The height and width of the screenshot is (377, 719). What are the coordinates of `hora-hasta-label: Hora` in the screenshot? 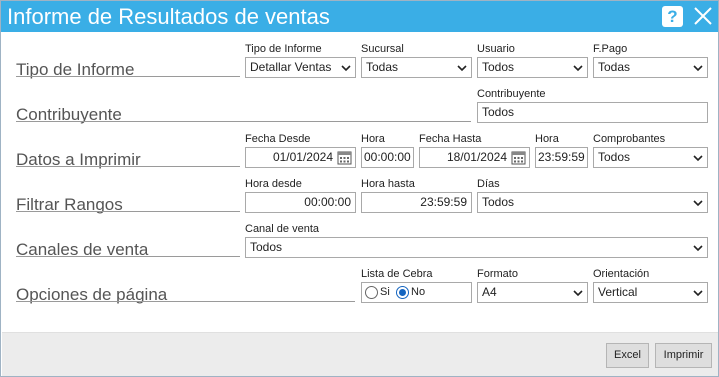 It's located at (547, 139).